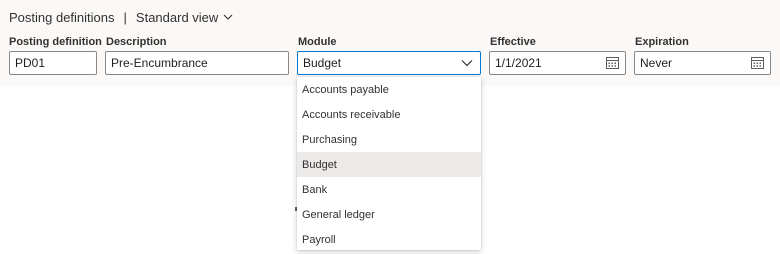 Image resolution: width=780 pixels, height=254 pixels. I want to click on expiration-label: Expiration, so click(662, 42).